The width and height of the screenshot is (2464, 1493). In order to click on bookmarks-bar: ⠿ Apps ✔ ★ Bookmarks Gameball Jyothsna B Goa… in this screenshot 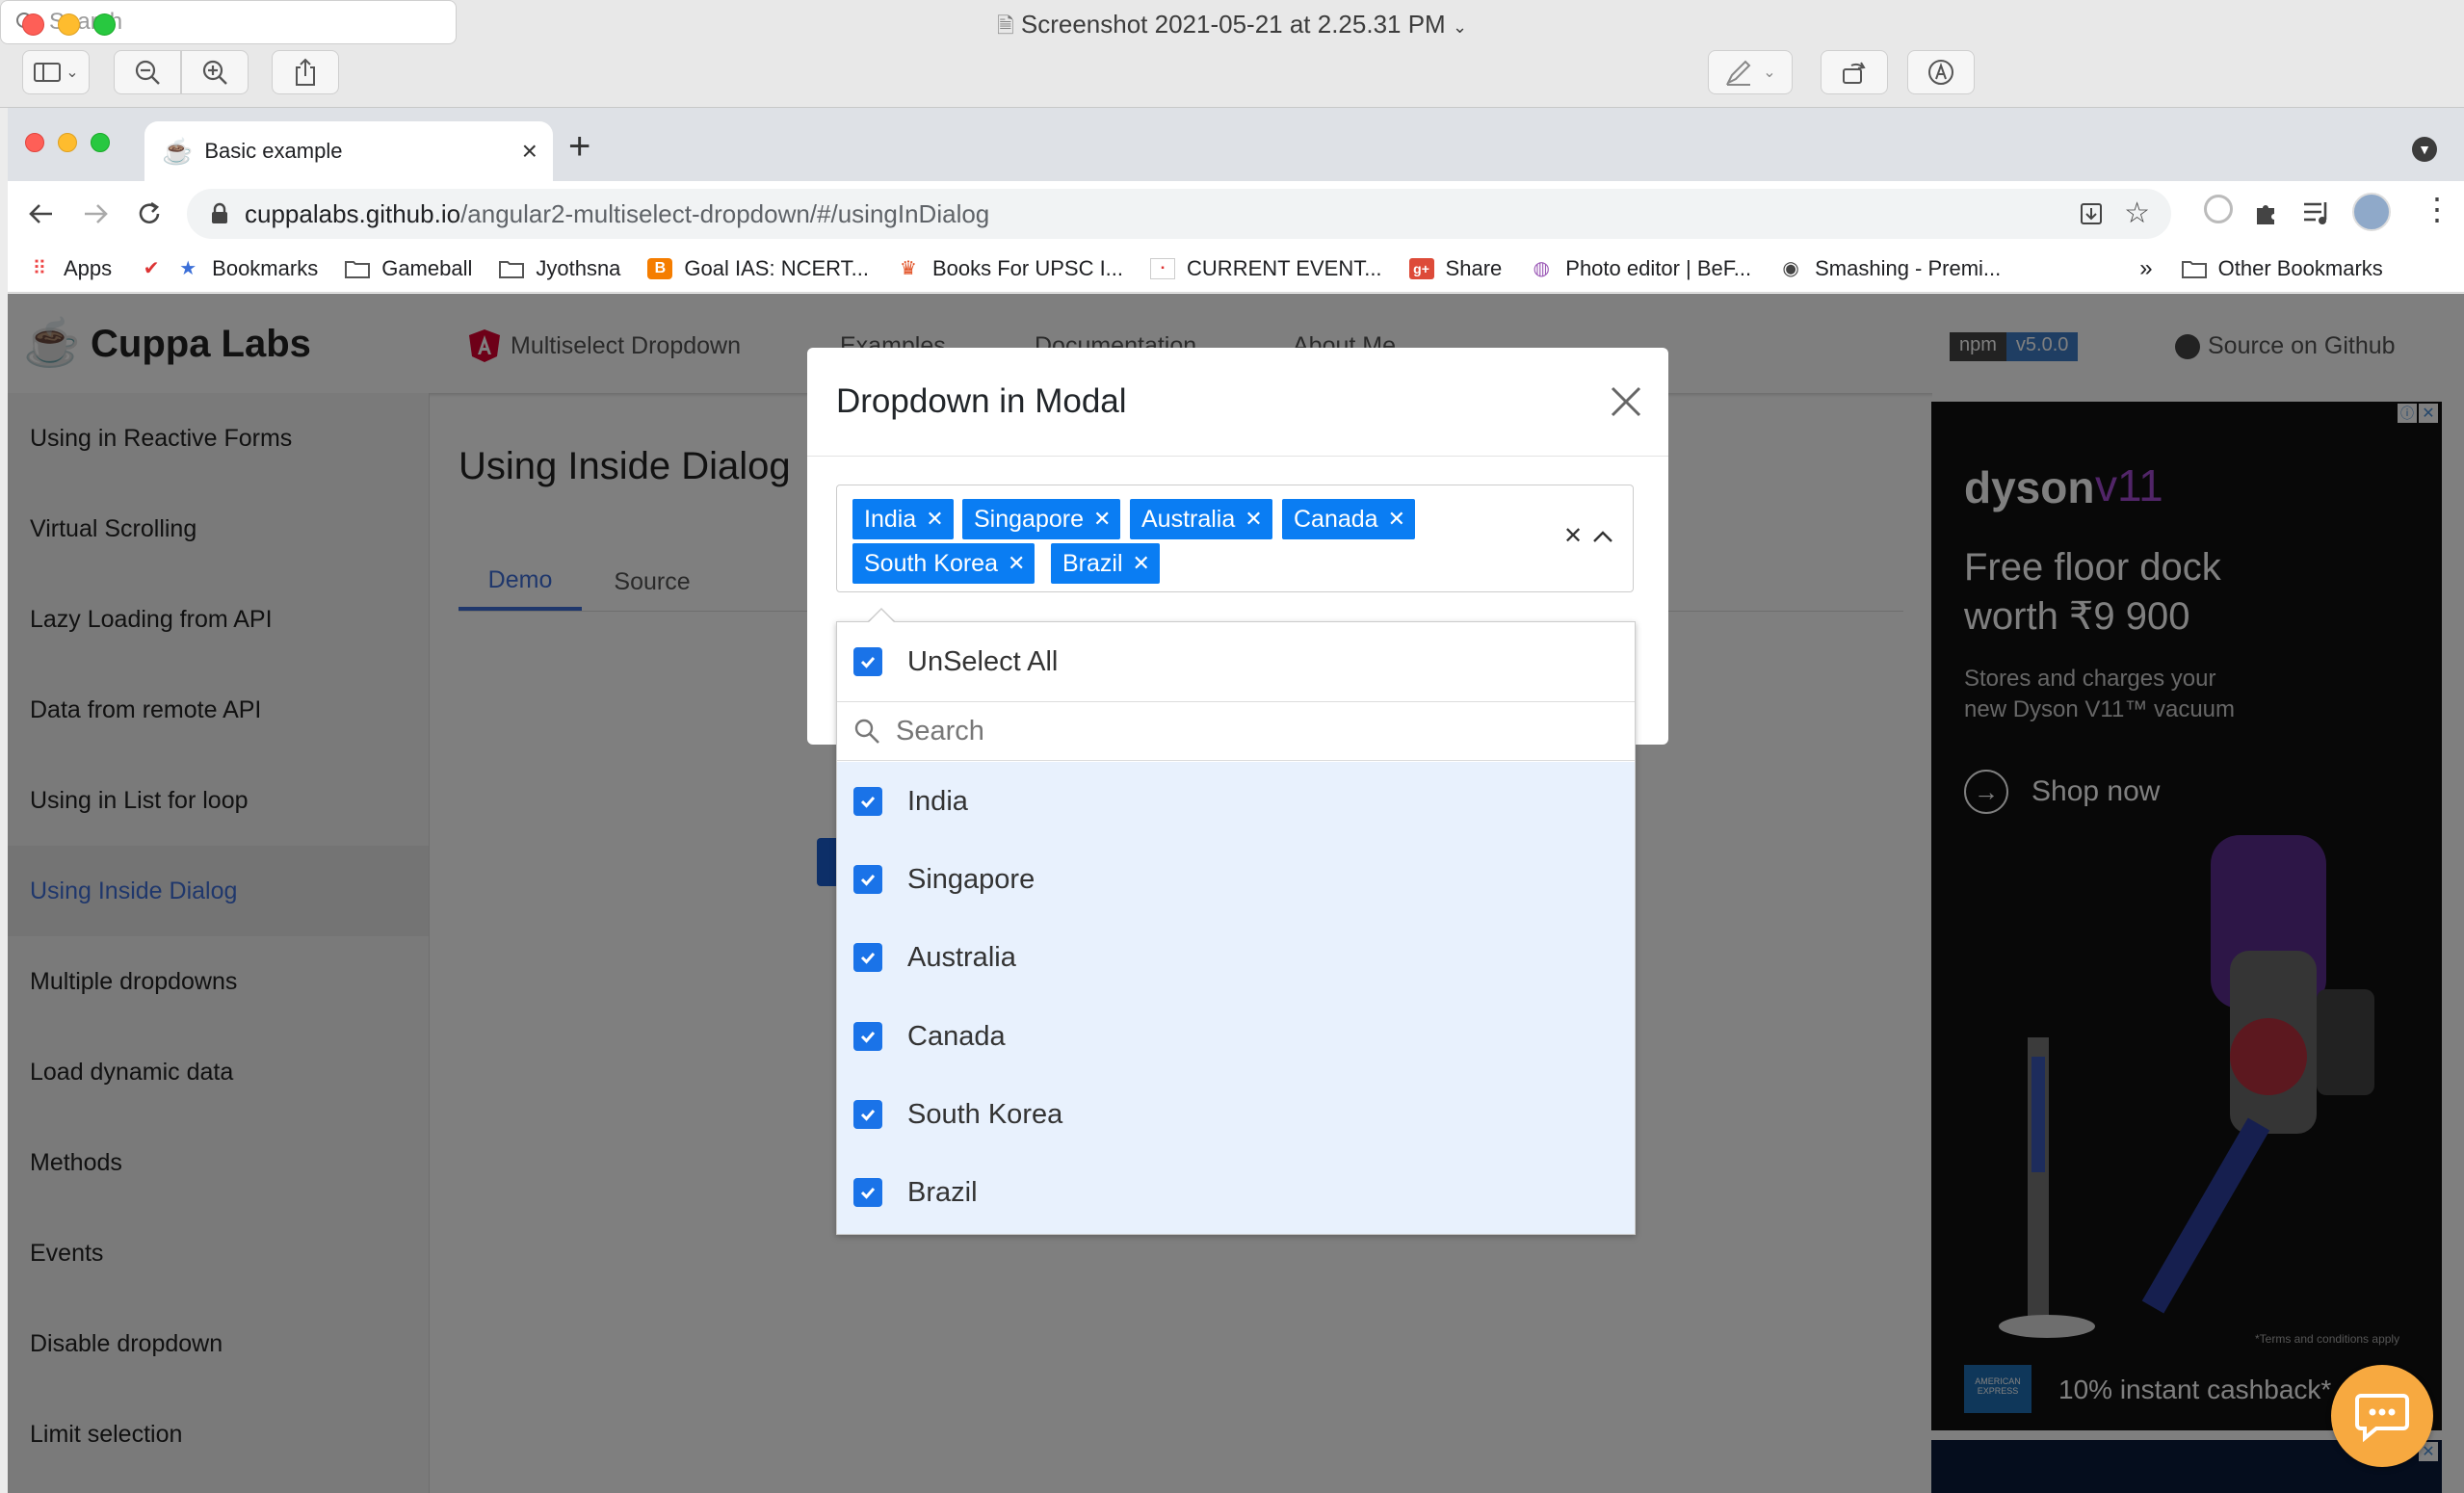, I will do `click(1236, 269)`.